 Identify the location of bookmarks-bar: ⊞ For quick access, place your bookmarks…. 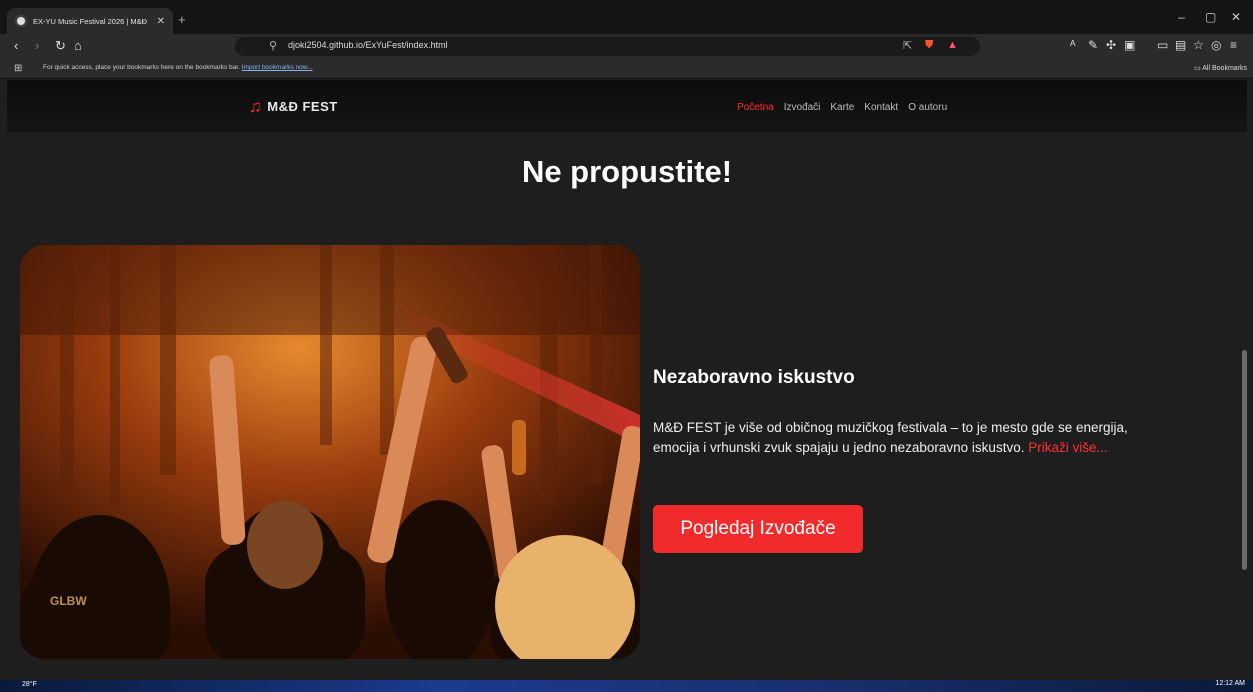
(626, 69).